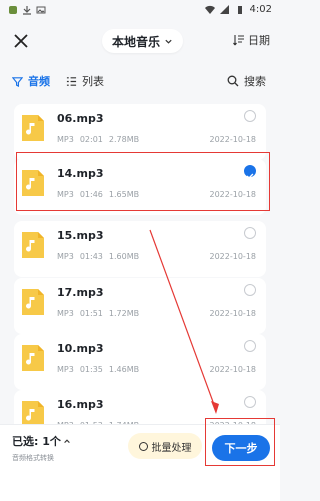  I want to click on header: 本地音乐 日期, so click(140, 41).